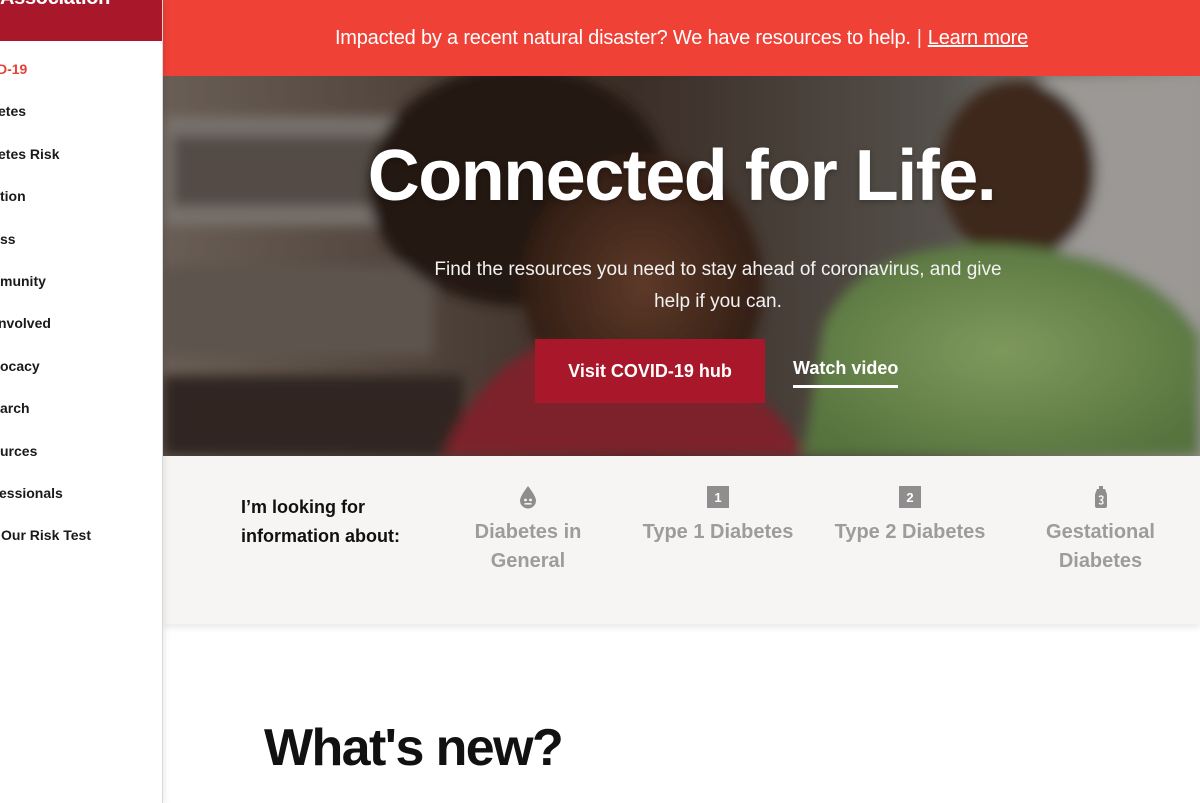 The height and width of the screenshot is (803, 1200). What do you see at coordinates (682, 176) in the screenshot?
I see `hero-title: Connected for Life.` at bounding box center [682, 176].